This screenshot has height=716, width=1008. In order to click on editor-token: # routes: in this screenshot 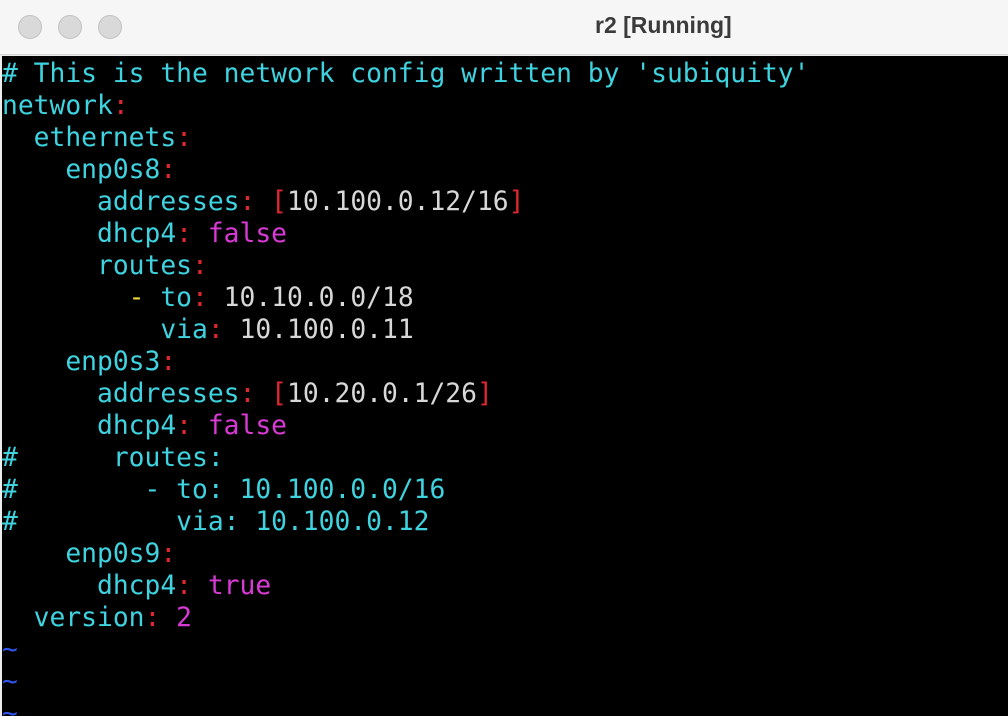, I will do `click(113, 458)`.